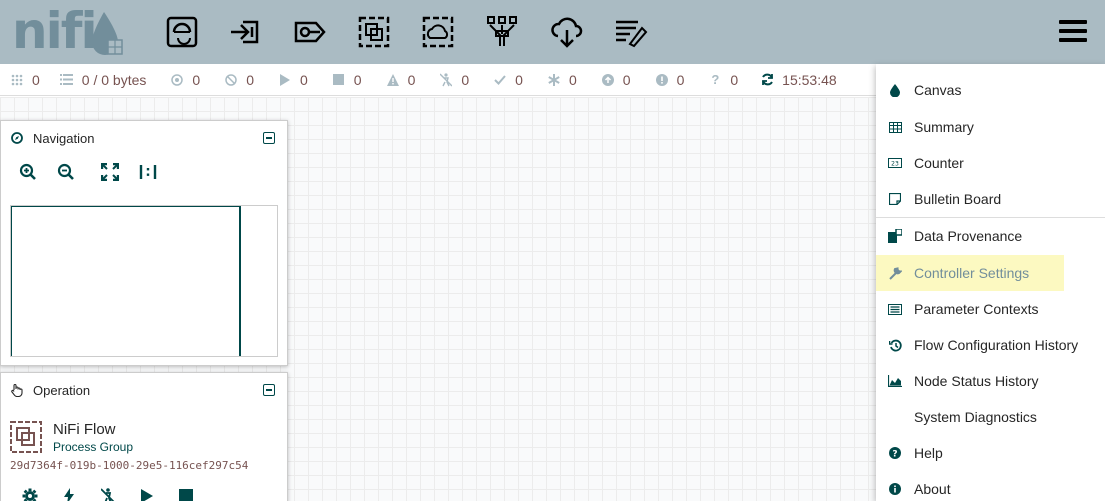  I want to click on drop-logo-icon, so click(107, 33).